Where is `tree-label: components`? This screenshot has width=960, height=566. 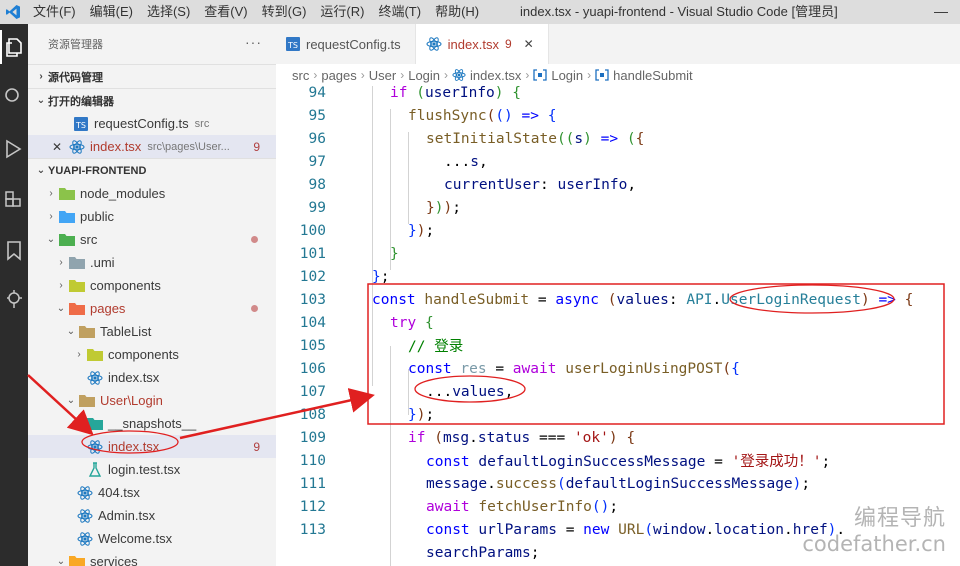 tree-label: components is located at coordinates (125, 285).